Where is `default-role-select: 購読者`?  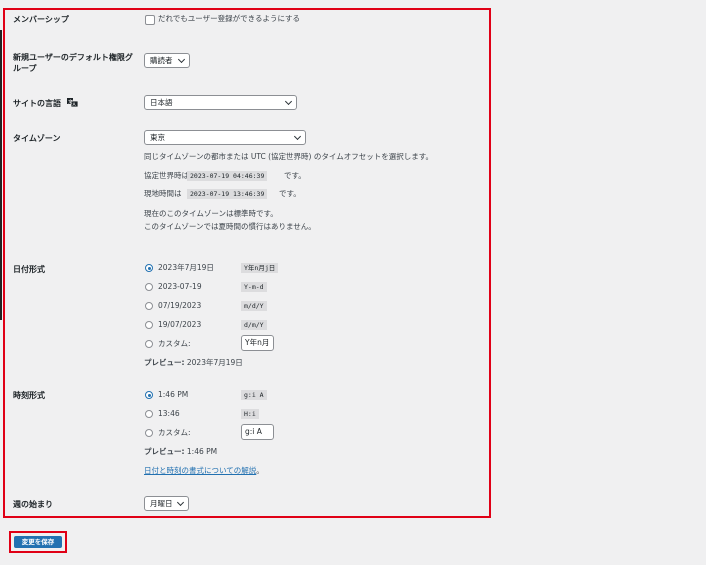 default-role-select: 購読者 is located at coordinates (167, 60).